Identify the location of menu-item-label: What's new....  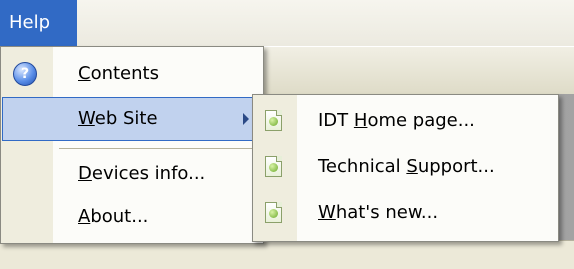
(378, 212).